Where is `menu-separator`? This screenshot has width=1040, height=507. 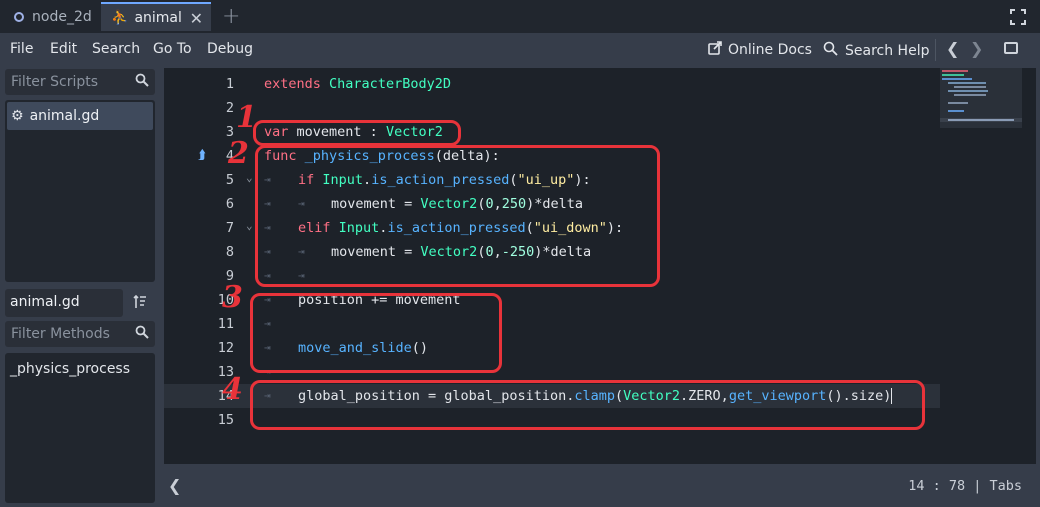 menu-separator is located at coordinates (935, 50).